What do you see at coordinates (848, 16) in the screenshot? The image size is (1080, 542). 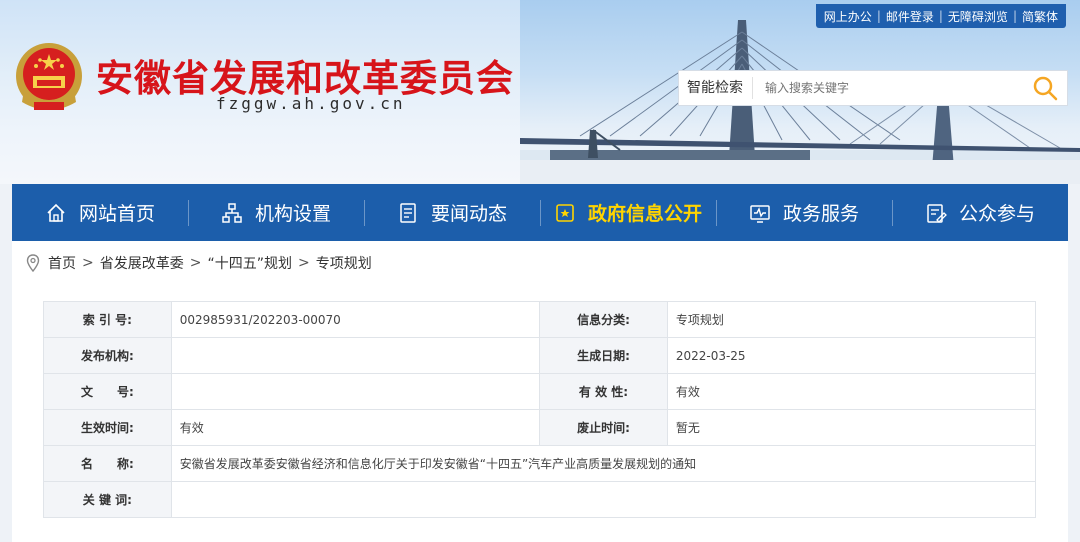 I see `toplink-online-office: 网上办公` at bounding box center [848, 16].